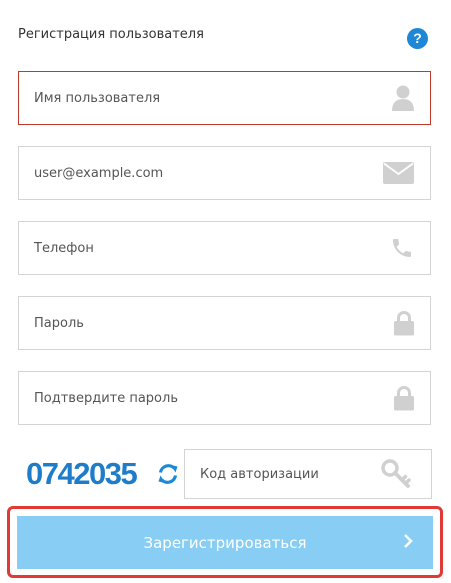 The image size is (451, 583). I want to click on help-icon: ?, so click(417, 38).